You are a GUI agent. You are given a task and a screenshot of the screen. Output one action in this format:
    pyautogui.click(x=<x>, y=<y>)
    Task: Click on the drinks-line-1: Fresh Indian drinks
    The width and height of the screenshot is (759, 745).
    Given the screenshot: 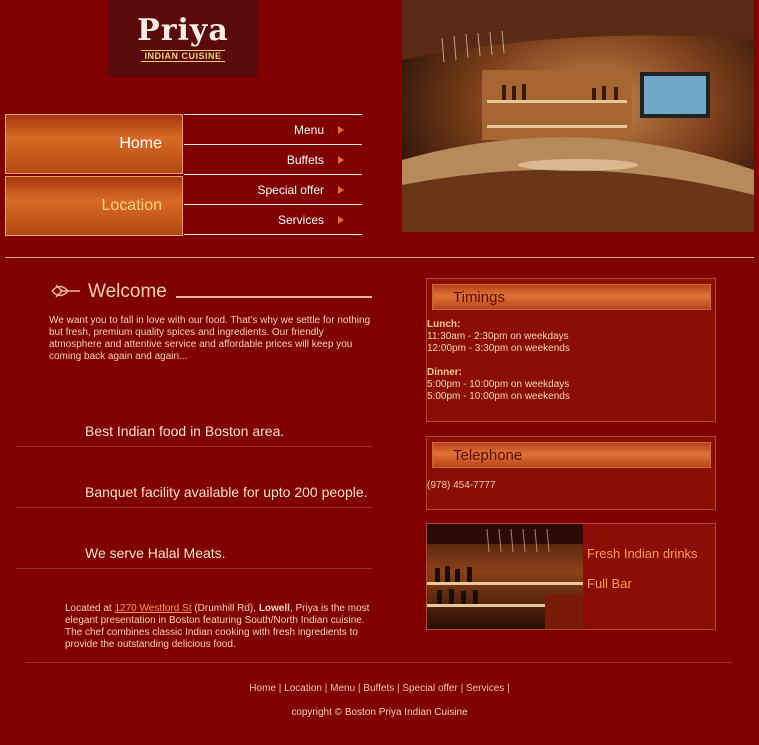 What is the action you would take?
    pyautogui.click(x=642, y=553)
    